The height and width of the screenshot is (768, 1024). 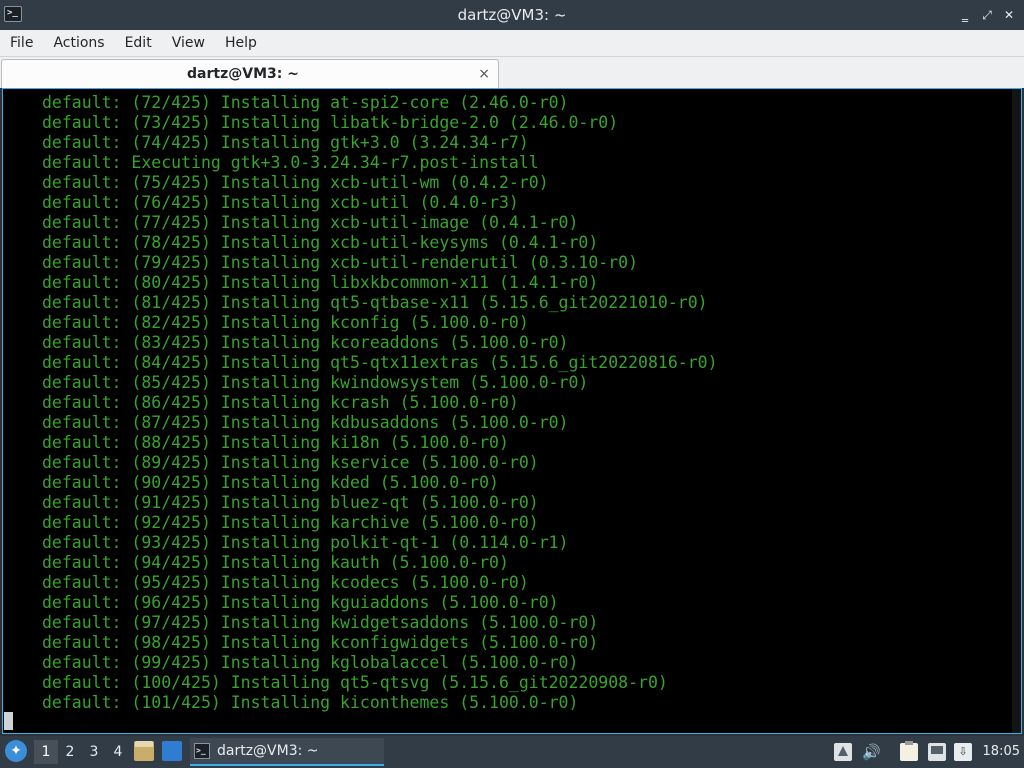 What do you see at coordinates (172, 751) in the screenshot?
I see `show-desktop-icon` at bounding box center [172, 751].